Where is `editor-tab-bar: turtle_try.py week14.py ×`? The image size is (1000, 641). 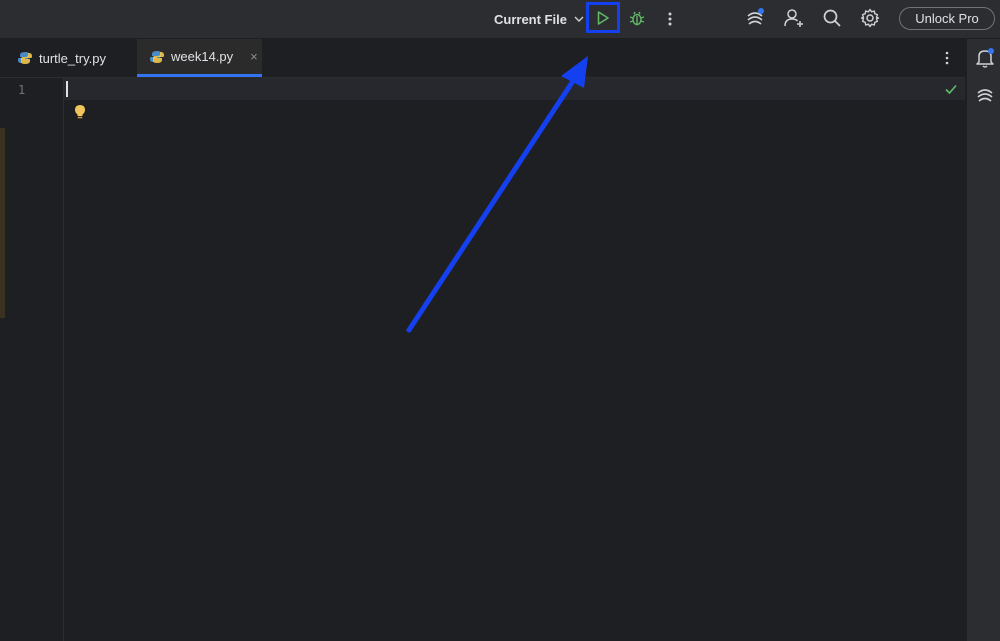 editor-tab-bar: turtle_try.py week14.py × is located at coordinates (482, 58).